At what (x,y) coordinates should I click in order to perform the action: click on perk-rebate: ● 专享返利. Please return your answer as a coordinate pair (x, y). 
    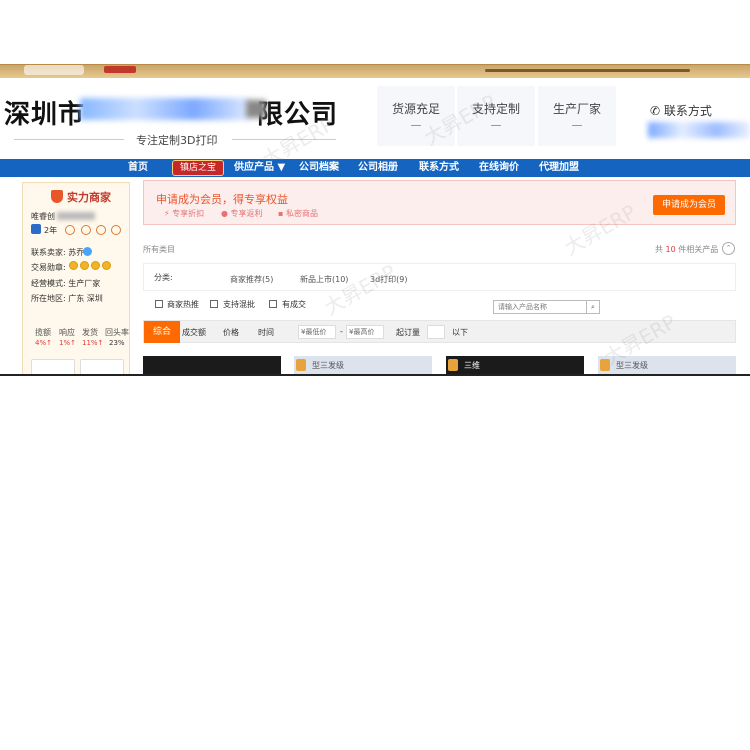
    Looking at the image, I should click on (242, 213).